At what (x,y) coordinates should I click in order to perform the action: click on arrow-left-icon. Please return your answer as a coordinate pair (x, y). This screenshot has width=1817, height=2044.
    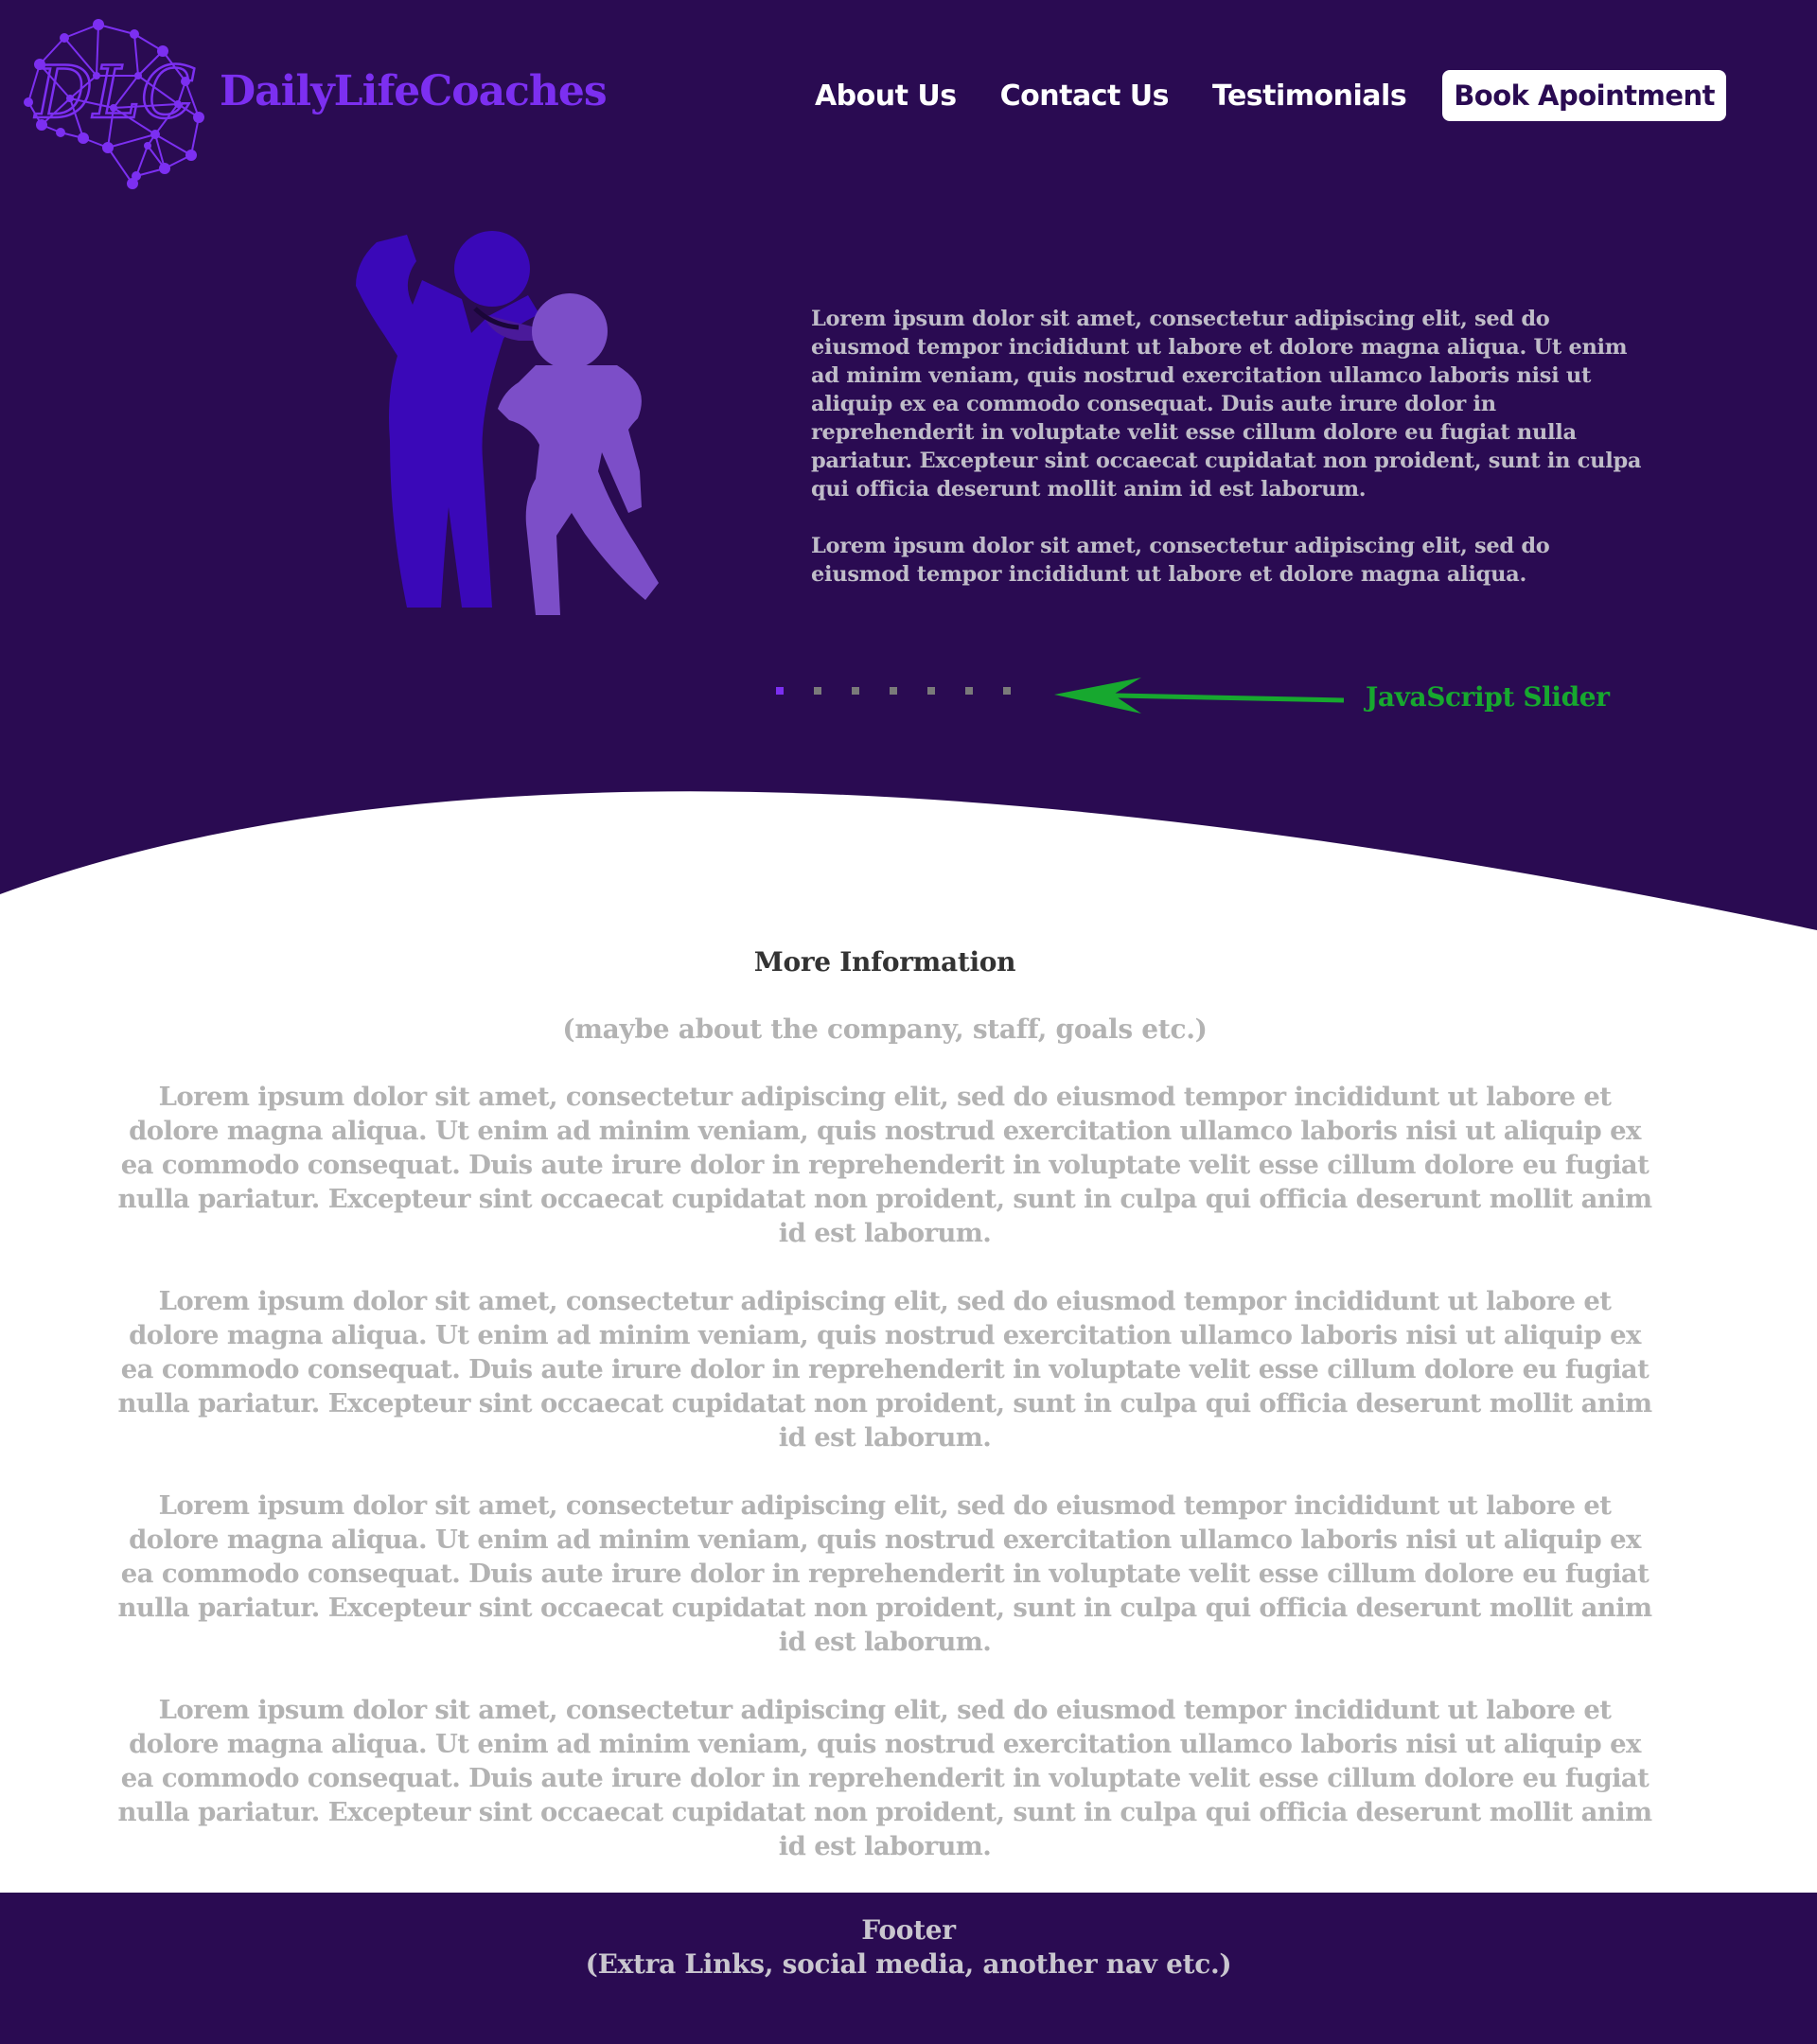
    Looking at the image, I should click on (1199, 696).